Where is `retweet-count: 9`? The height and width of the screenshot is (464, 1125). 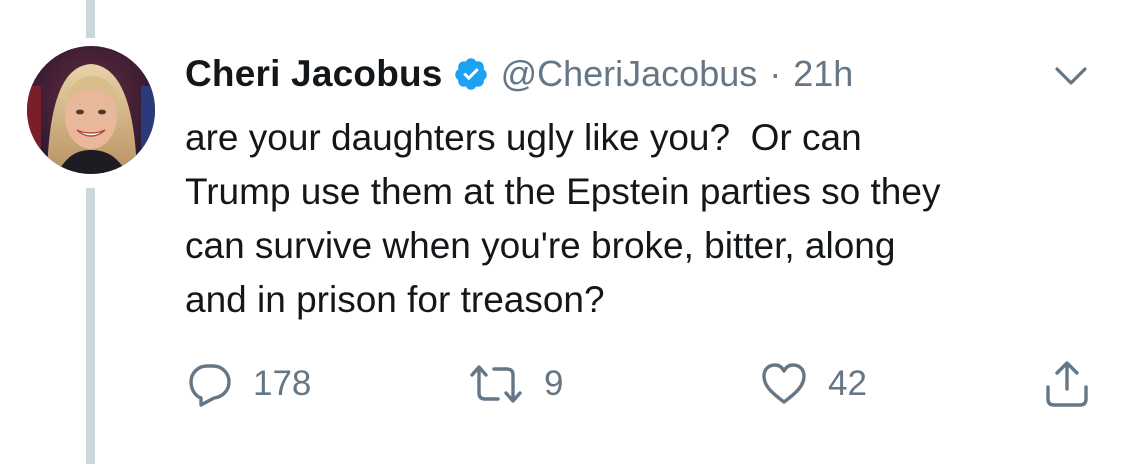
retweet-count: 9 is located at coordinates (554, 383).